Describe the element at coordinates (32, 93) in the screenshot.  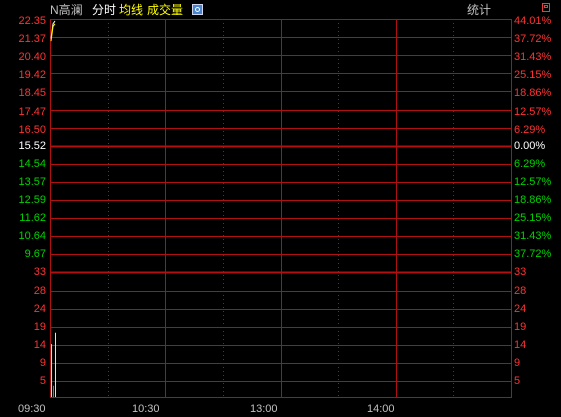
I see `price-label: 18.45` at that location.